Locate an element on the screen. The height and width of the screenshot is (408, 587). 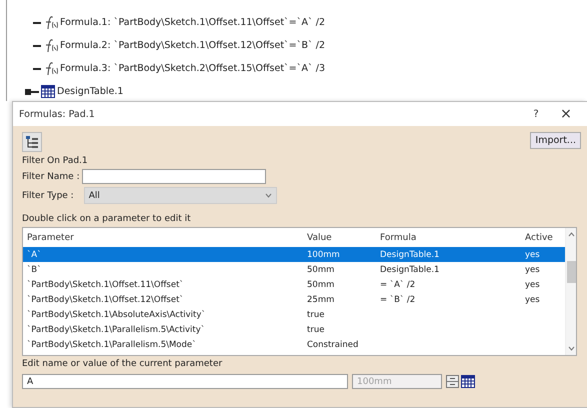
table-row: `PartBody\Sketch.1\Parallelism.5\Activity` true is located at coordinates (294, 329).